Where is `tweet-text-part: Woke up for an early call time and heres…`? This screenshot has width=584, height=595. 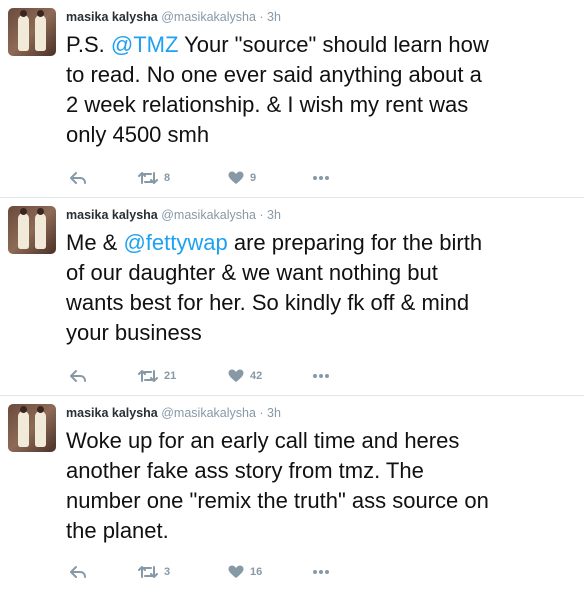 tweet-text-part: Woke up for an early call time and heres… is located at coordinates (277, 485).